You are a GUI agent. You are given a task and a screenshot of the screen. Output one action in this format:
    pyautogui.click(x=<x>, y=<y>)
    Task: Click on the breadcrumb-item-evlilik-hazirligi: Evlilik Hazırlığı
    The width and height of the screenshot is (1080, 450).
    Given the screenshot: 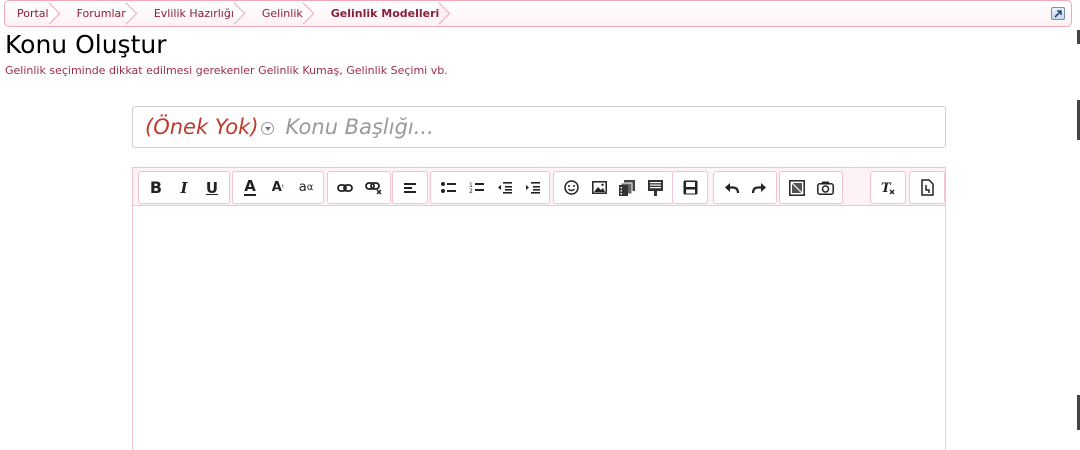 What is the action you would take?
    pyautogui.click(x=188, y=13)
    